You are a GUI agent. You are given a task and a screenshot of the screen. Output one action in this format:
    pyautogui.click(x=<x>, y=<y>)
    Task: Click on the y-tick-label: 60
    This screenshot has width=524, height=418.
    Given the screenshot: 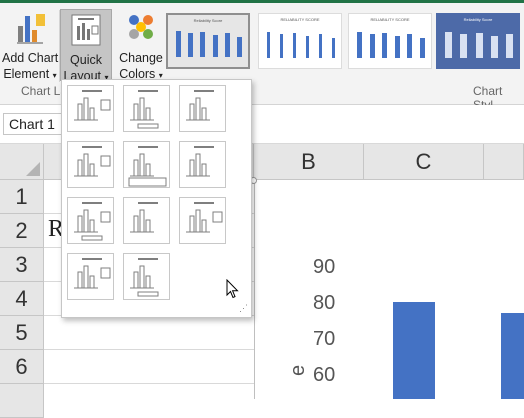 What is the action you would take?
    pyautogui.click(x=324, y=375)
    